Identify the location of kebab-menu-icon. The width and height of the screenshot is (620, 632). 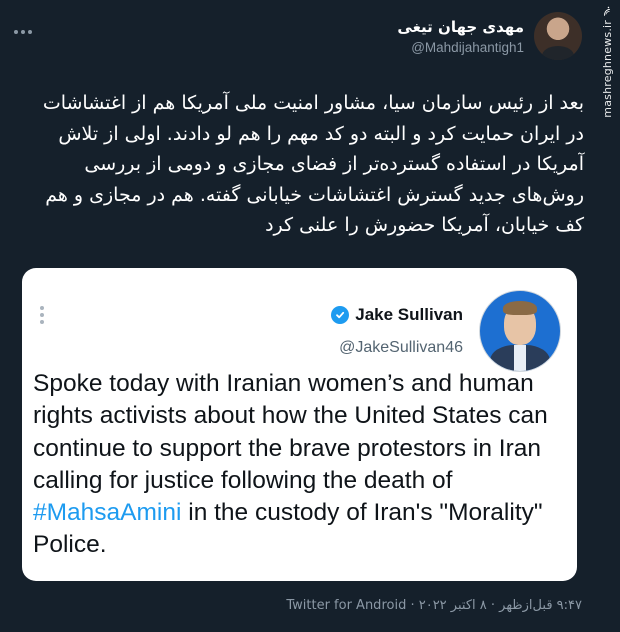
(42, 315).